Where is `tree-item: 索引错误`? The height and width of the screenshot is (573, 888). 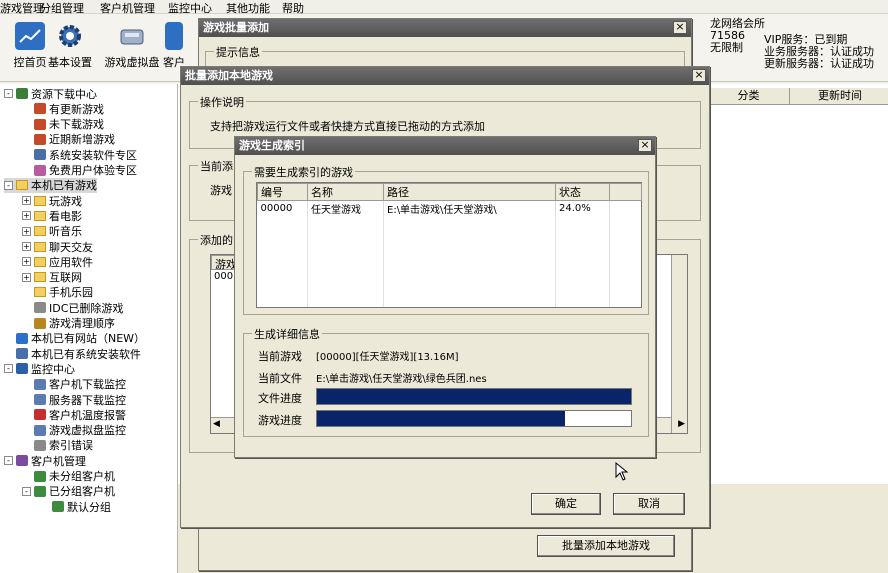
tree-item: 索引错误 is located at coordinates (57, 445).